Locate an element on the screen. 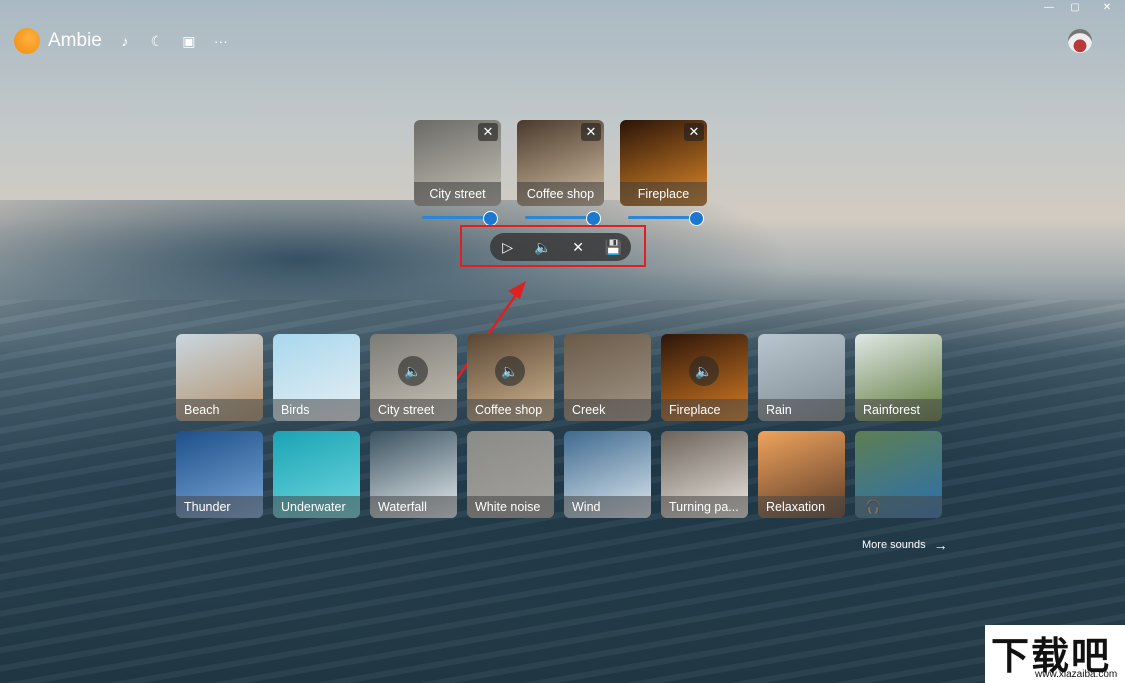 This screenshot has height=683, width=1125. app-bar: Ambie ♪ ☾ ▣ ··· is located at coordinates (122, 41).